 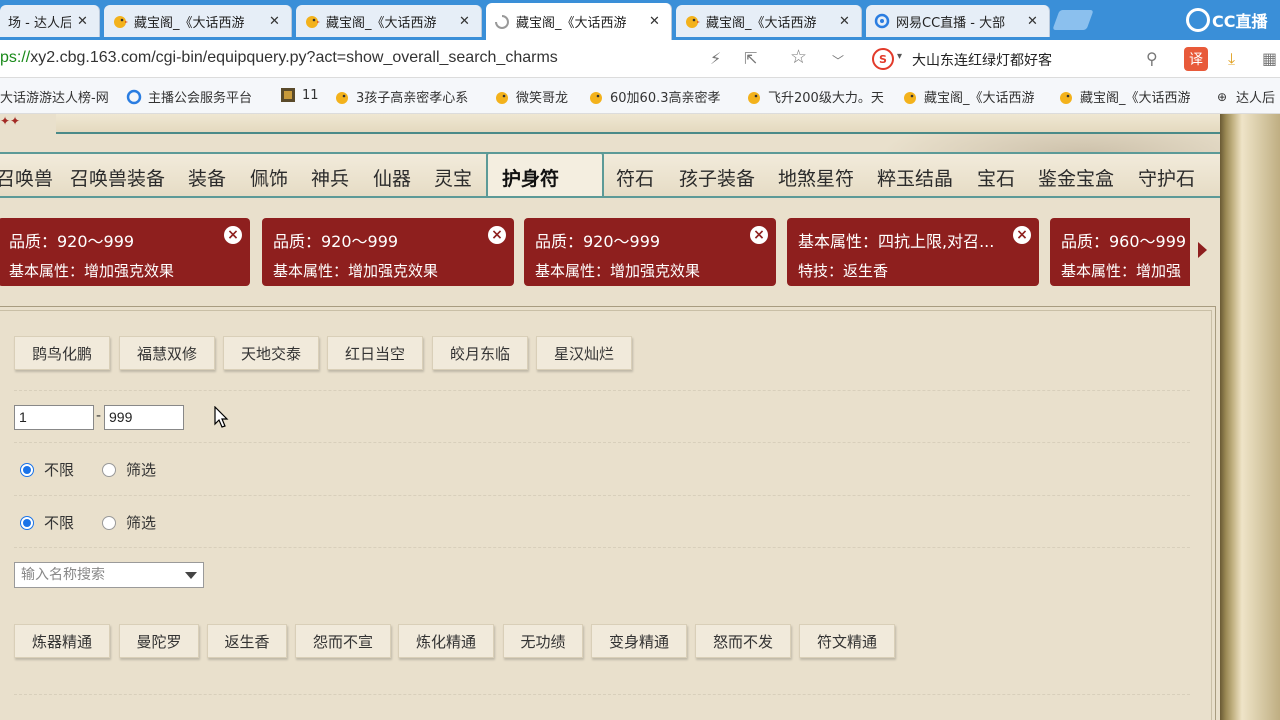 What do you see at coordinates (1121, 271) in the screenshot?
I see `chip-line-2: 基本属性：增加强` at bounding box center [1121, 271].